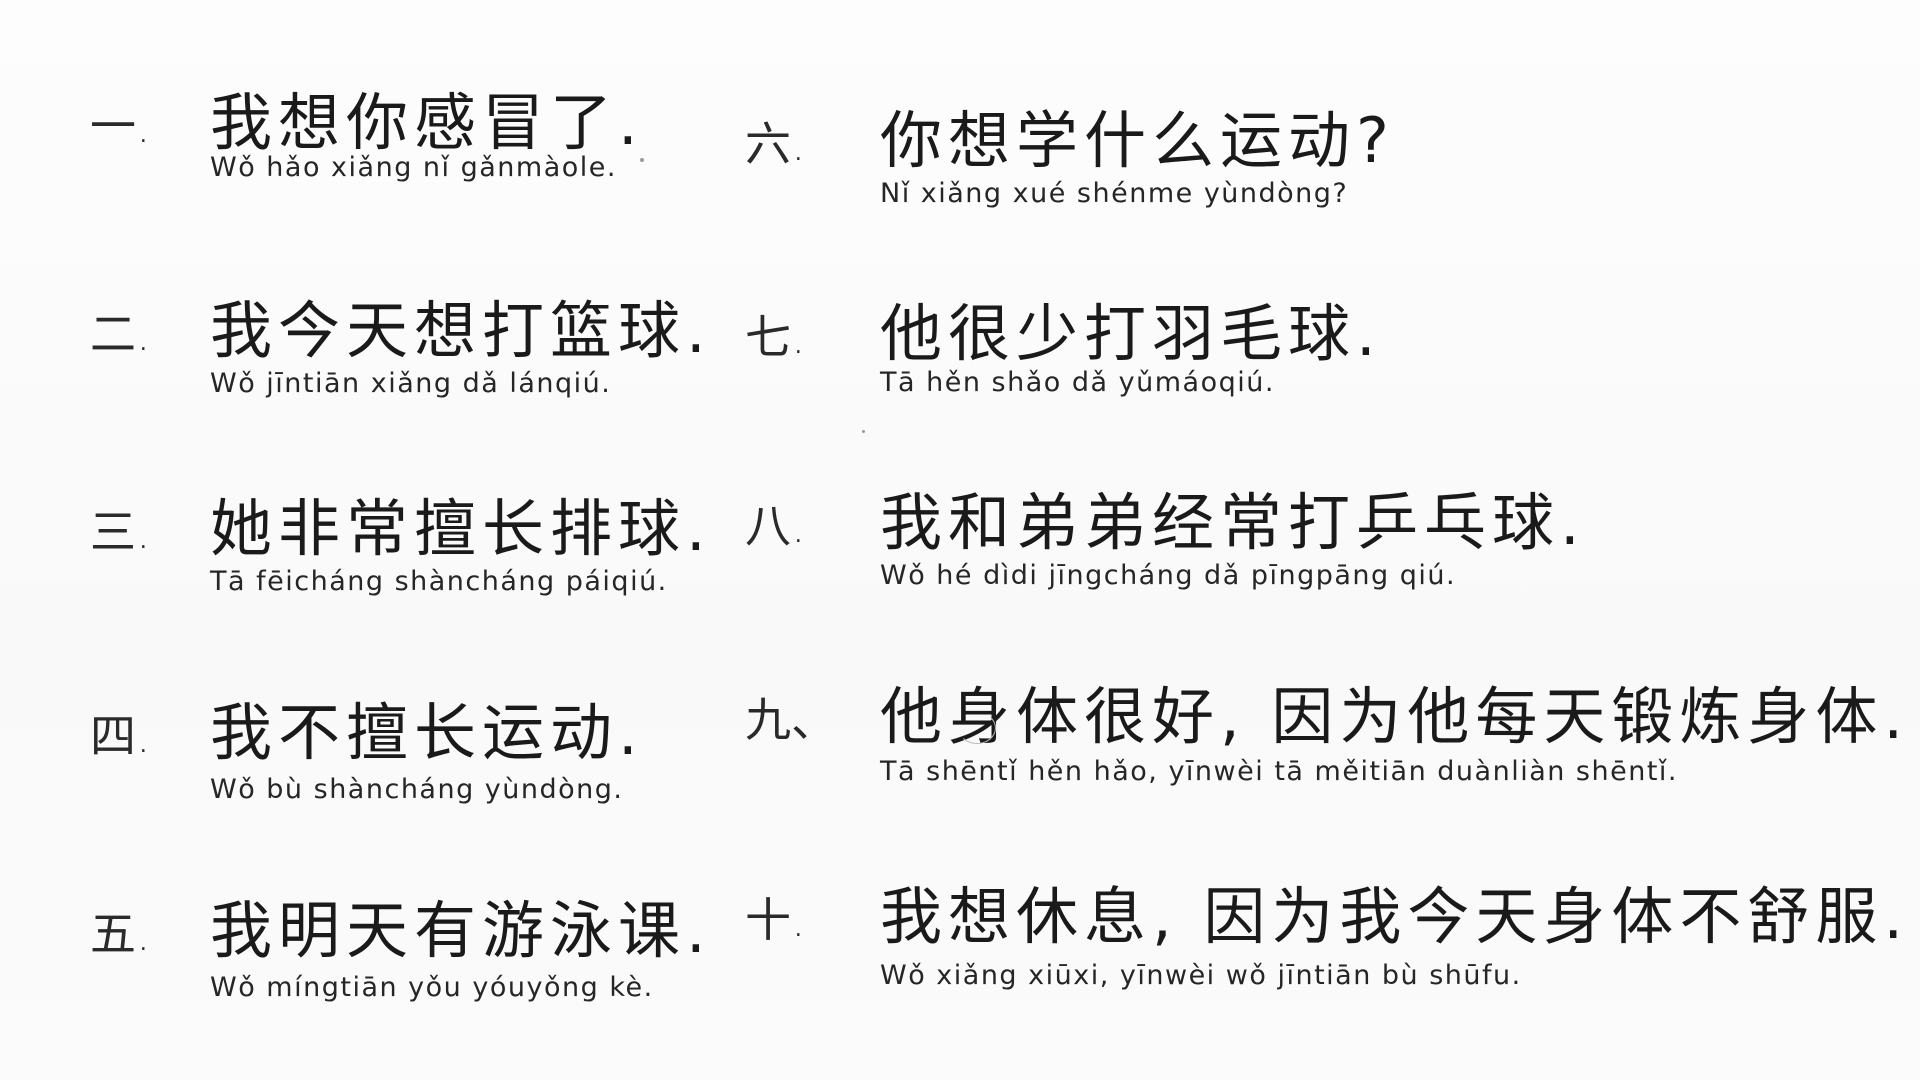  I want to click on pinyin-line: Wǒ jīntiān xiǎng dǎ lánqiú., so click(411, 383).